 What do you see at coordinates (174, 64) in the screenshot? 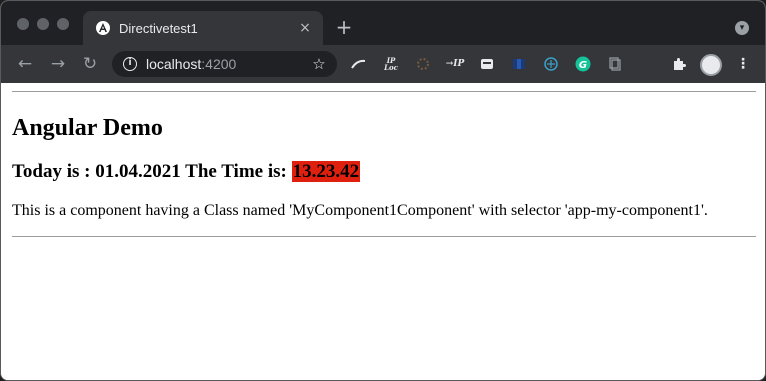
I see `url-host: localhost` at bounding box center [174, 64].